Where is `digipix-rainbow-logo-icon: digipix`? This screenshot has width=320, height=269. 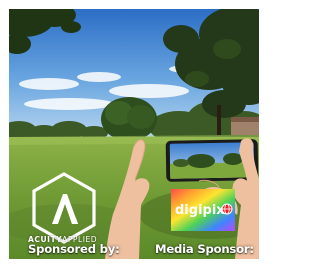
digipix-rainbow-logo-icon: digipix is located at coordinates (203, 210).